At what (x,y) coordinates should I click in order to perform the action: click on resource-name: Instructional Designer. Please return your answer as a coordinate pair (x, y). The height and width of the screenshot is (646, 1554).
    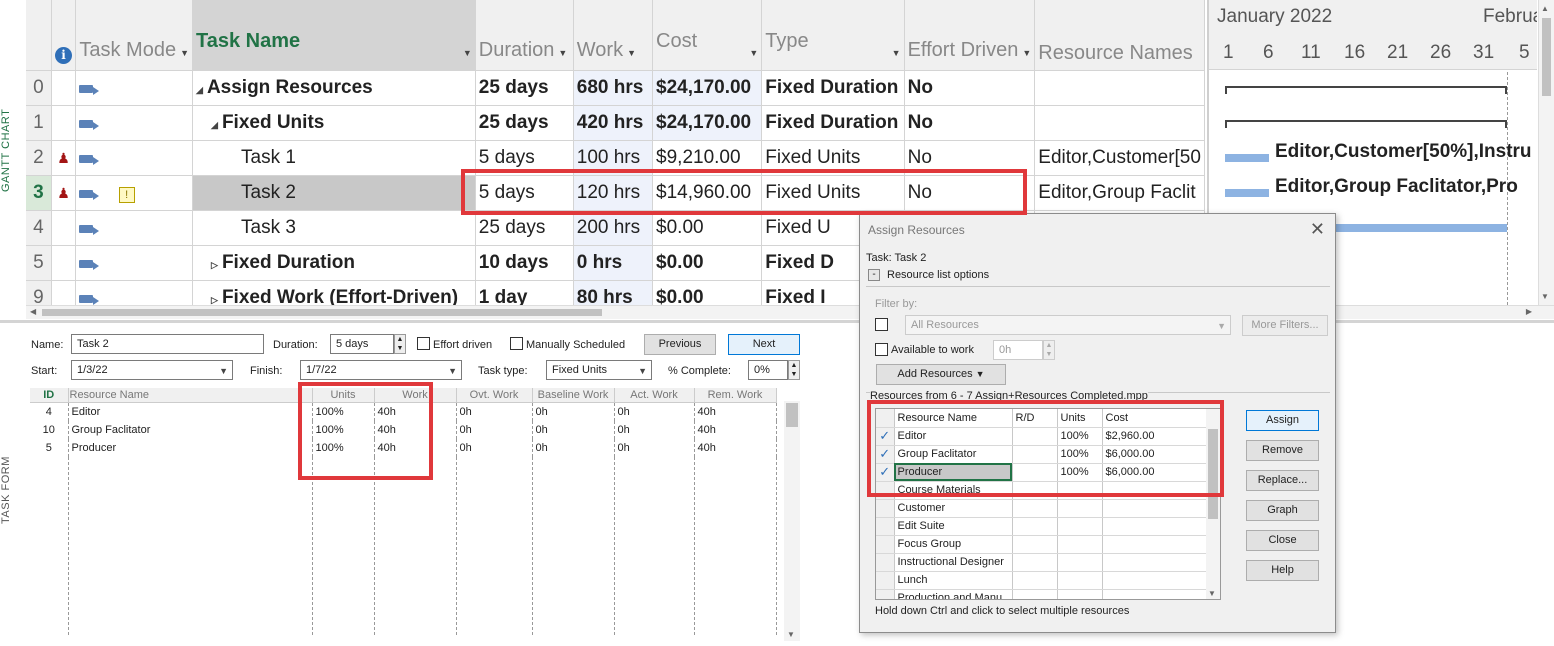
    Looking at the image, I should click on (953, 562).